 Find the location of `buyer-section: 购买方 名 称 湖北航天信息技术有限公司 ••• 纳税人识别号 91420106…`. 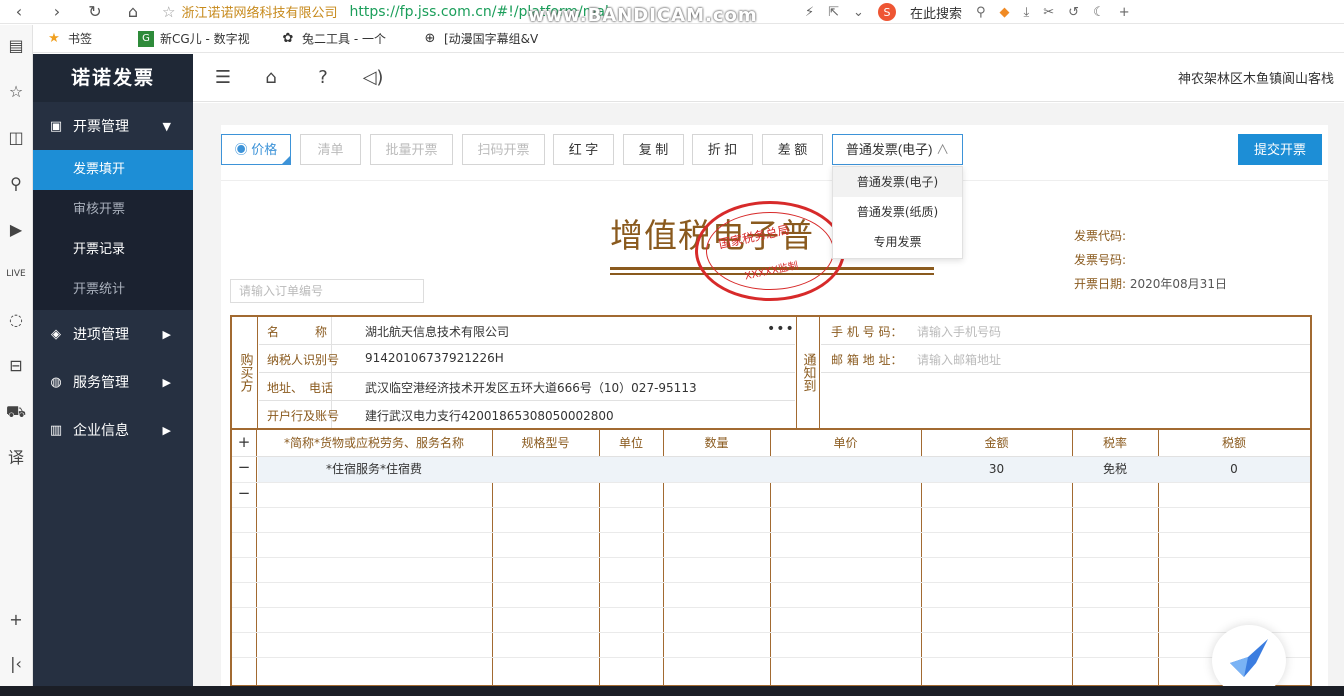

buyer-section: 购买方 名 称 湖北航天信息技术有限公司 ••• 纳税人识别号 91420106… is located at coordinates (771, 372).